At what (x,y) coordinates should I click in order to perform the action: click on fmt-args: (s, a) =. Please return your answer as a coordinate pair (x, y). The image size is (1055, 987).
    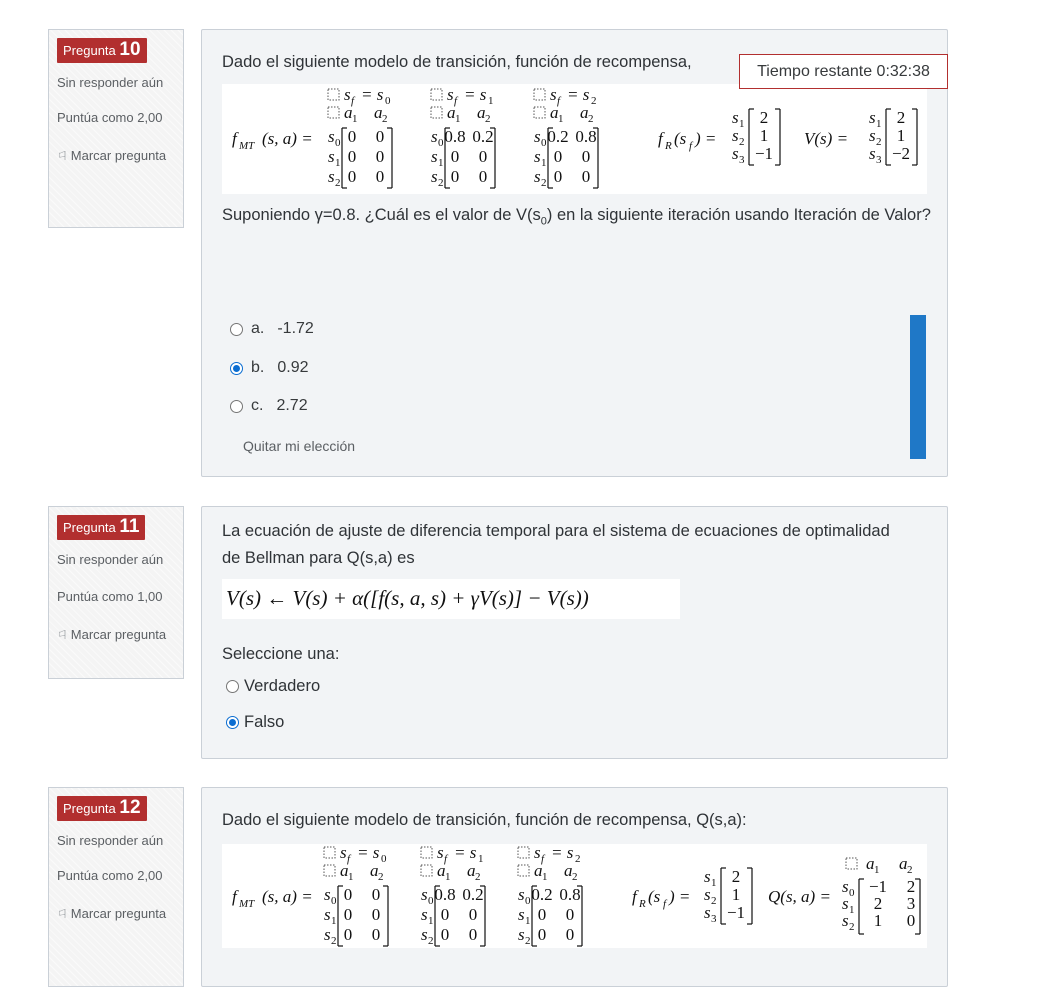
    Looking at the image, I should click on (287, 138).